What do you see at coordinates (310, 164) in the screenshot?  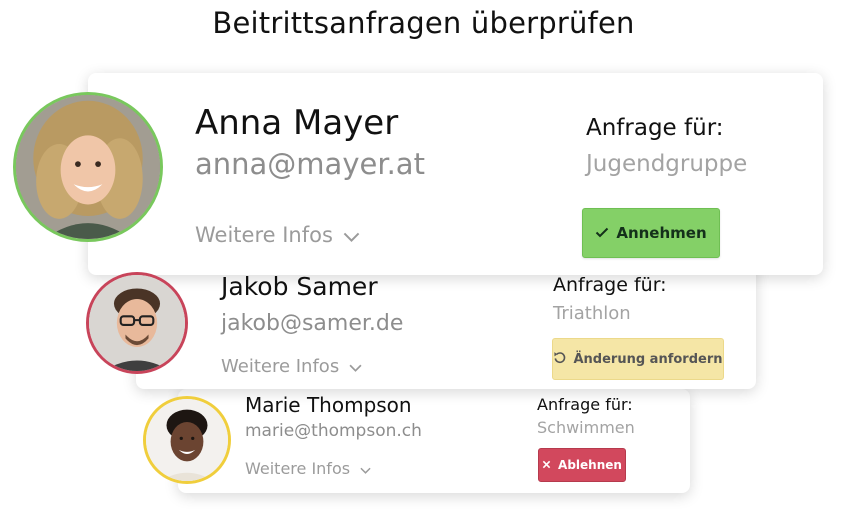 I see `applicant-email: anna@mayer.at` at bounding box center [310, 164].